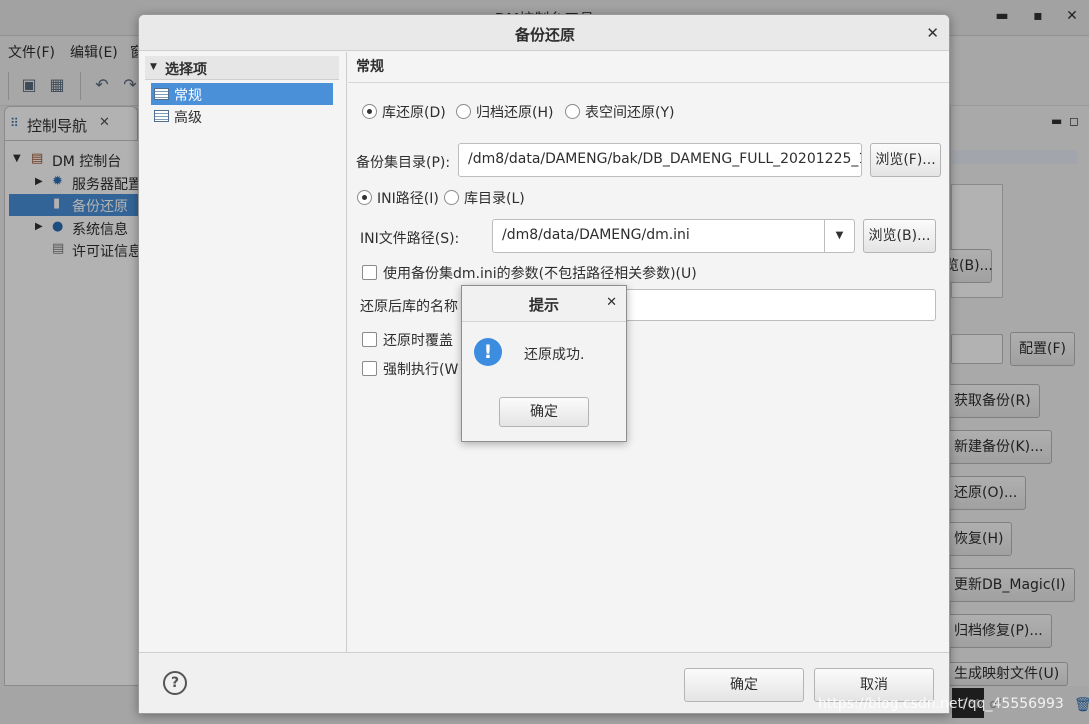  What do you see at coordinates (421, 370) in the screenshot?
I see `checkbox-label: 强制执行(W` at bounding box center [421, 370].